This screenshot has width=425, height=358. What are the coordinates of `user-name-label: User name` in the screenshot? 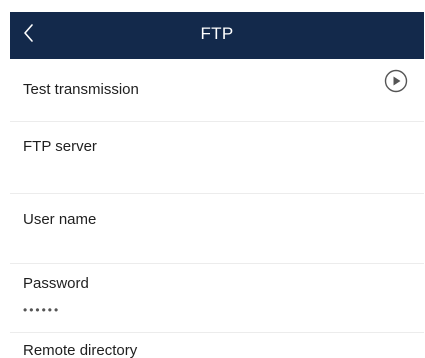 It's located at (60, 219).